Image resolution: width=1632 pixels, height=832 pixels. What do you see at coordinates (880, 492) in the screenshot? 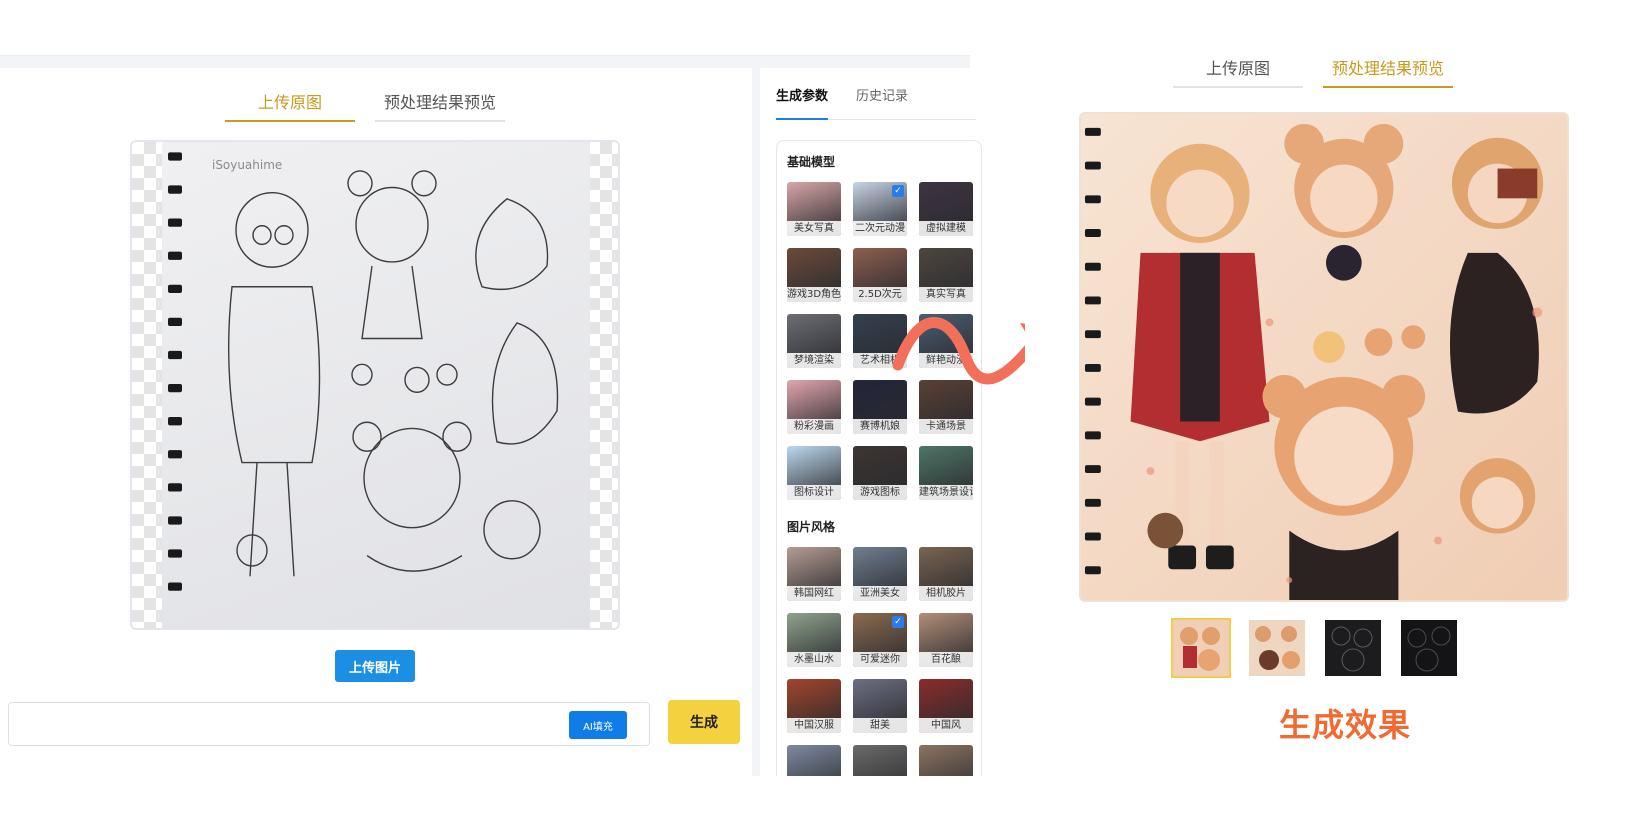
I see `thumb-label: 游戏图标` at bounding box center [880, 492].